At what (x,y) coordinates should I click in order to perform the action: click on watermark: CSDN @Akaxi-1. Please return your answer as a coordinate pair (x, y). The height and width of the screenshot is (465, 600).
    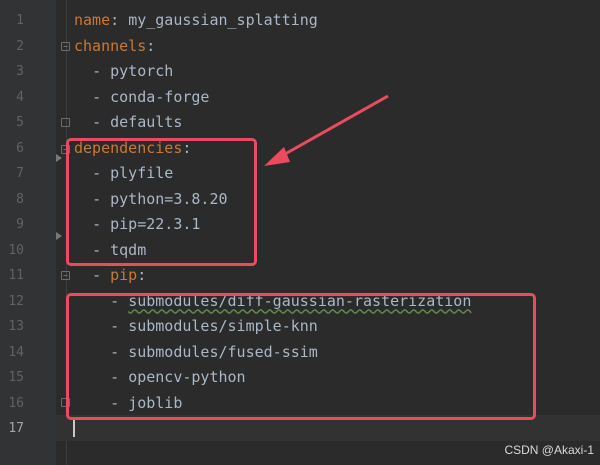
    Looking at the image, I should click on (549, 450).